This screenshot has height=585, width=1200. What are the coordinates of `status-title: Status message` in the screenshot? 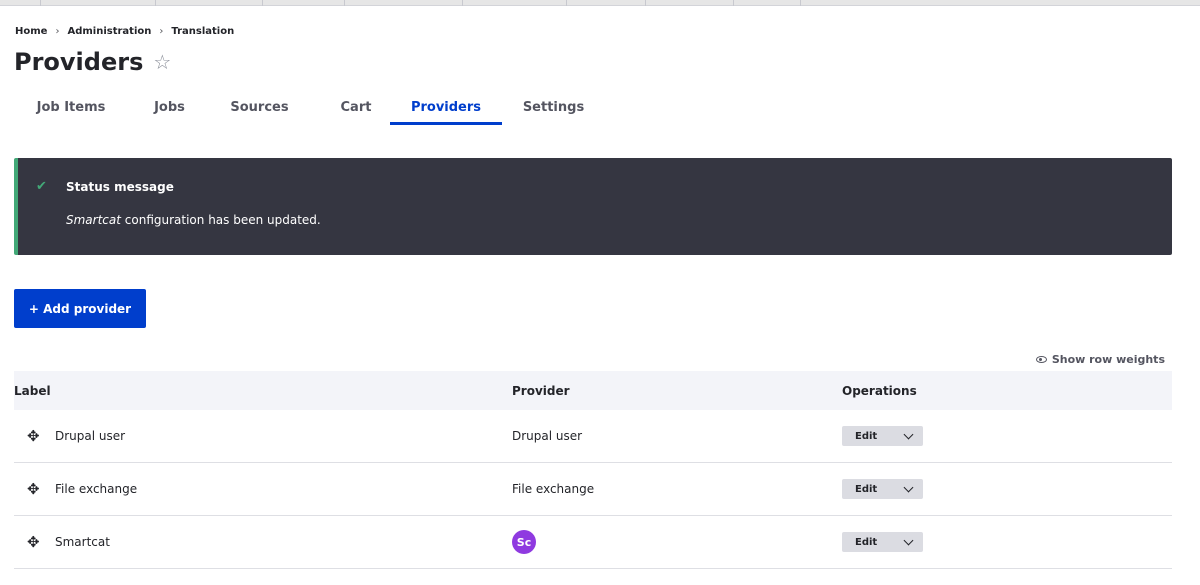 It's located at (120, 187).